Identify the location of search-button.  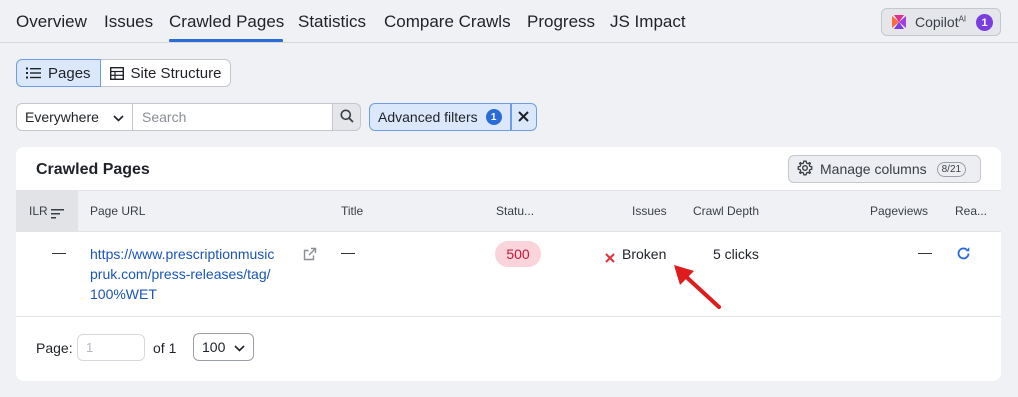
(347, 117).